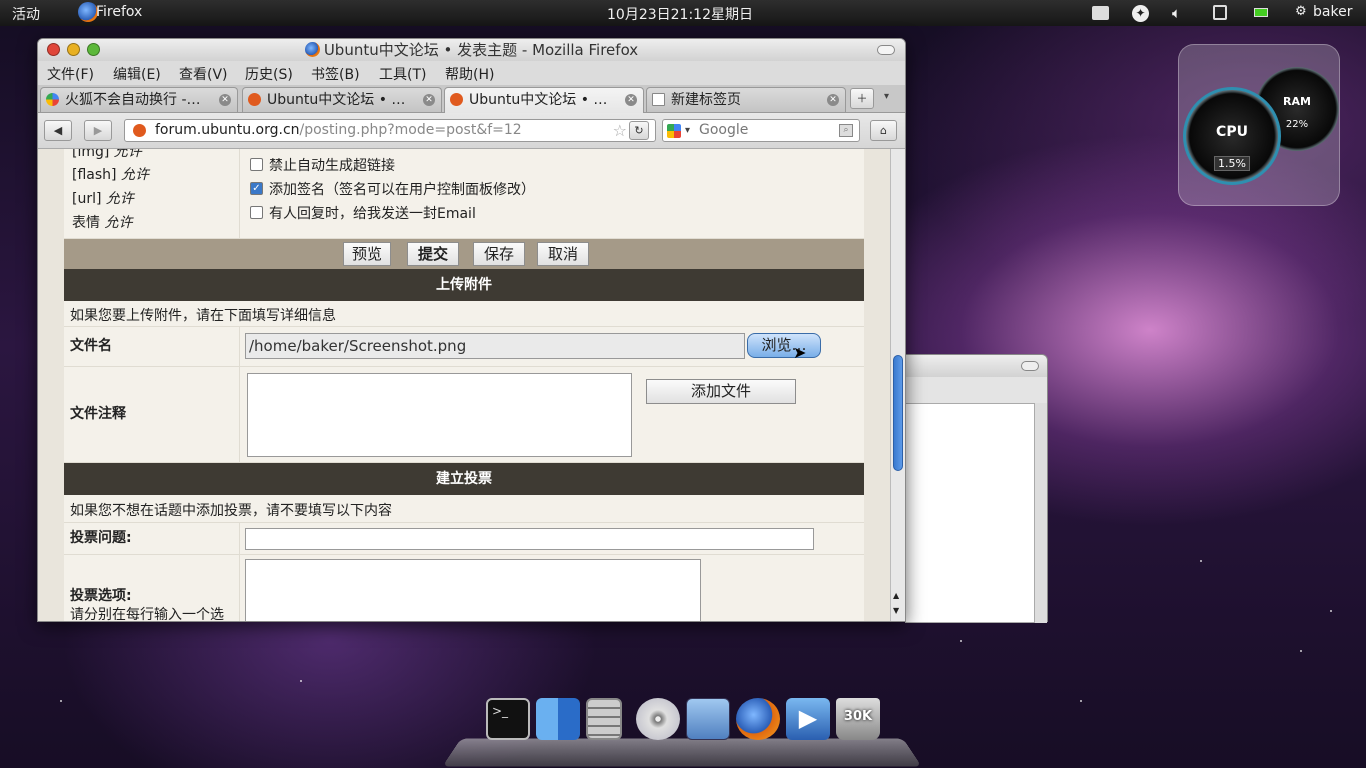 The height and width of the screenshot is (768, 1366). What do you see at coordinates (139, 130) in the screenshot?
I see `site-identity-icon` at bounding box center [139, 130].